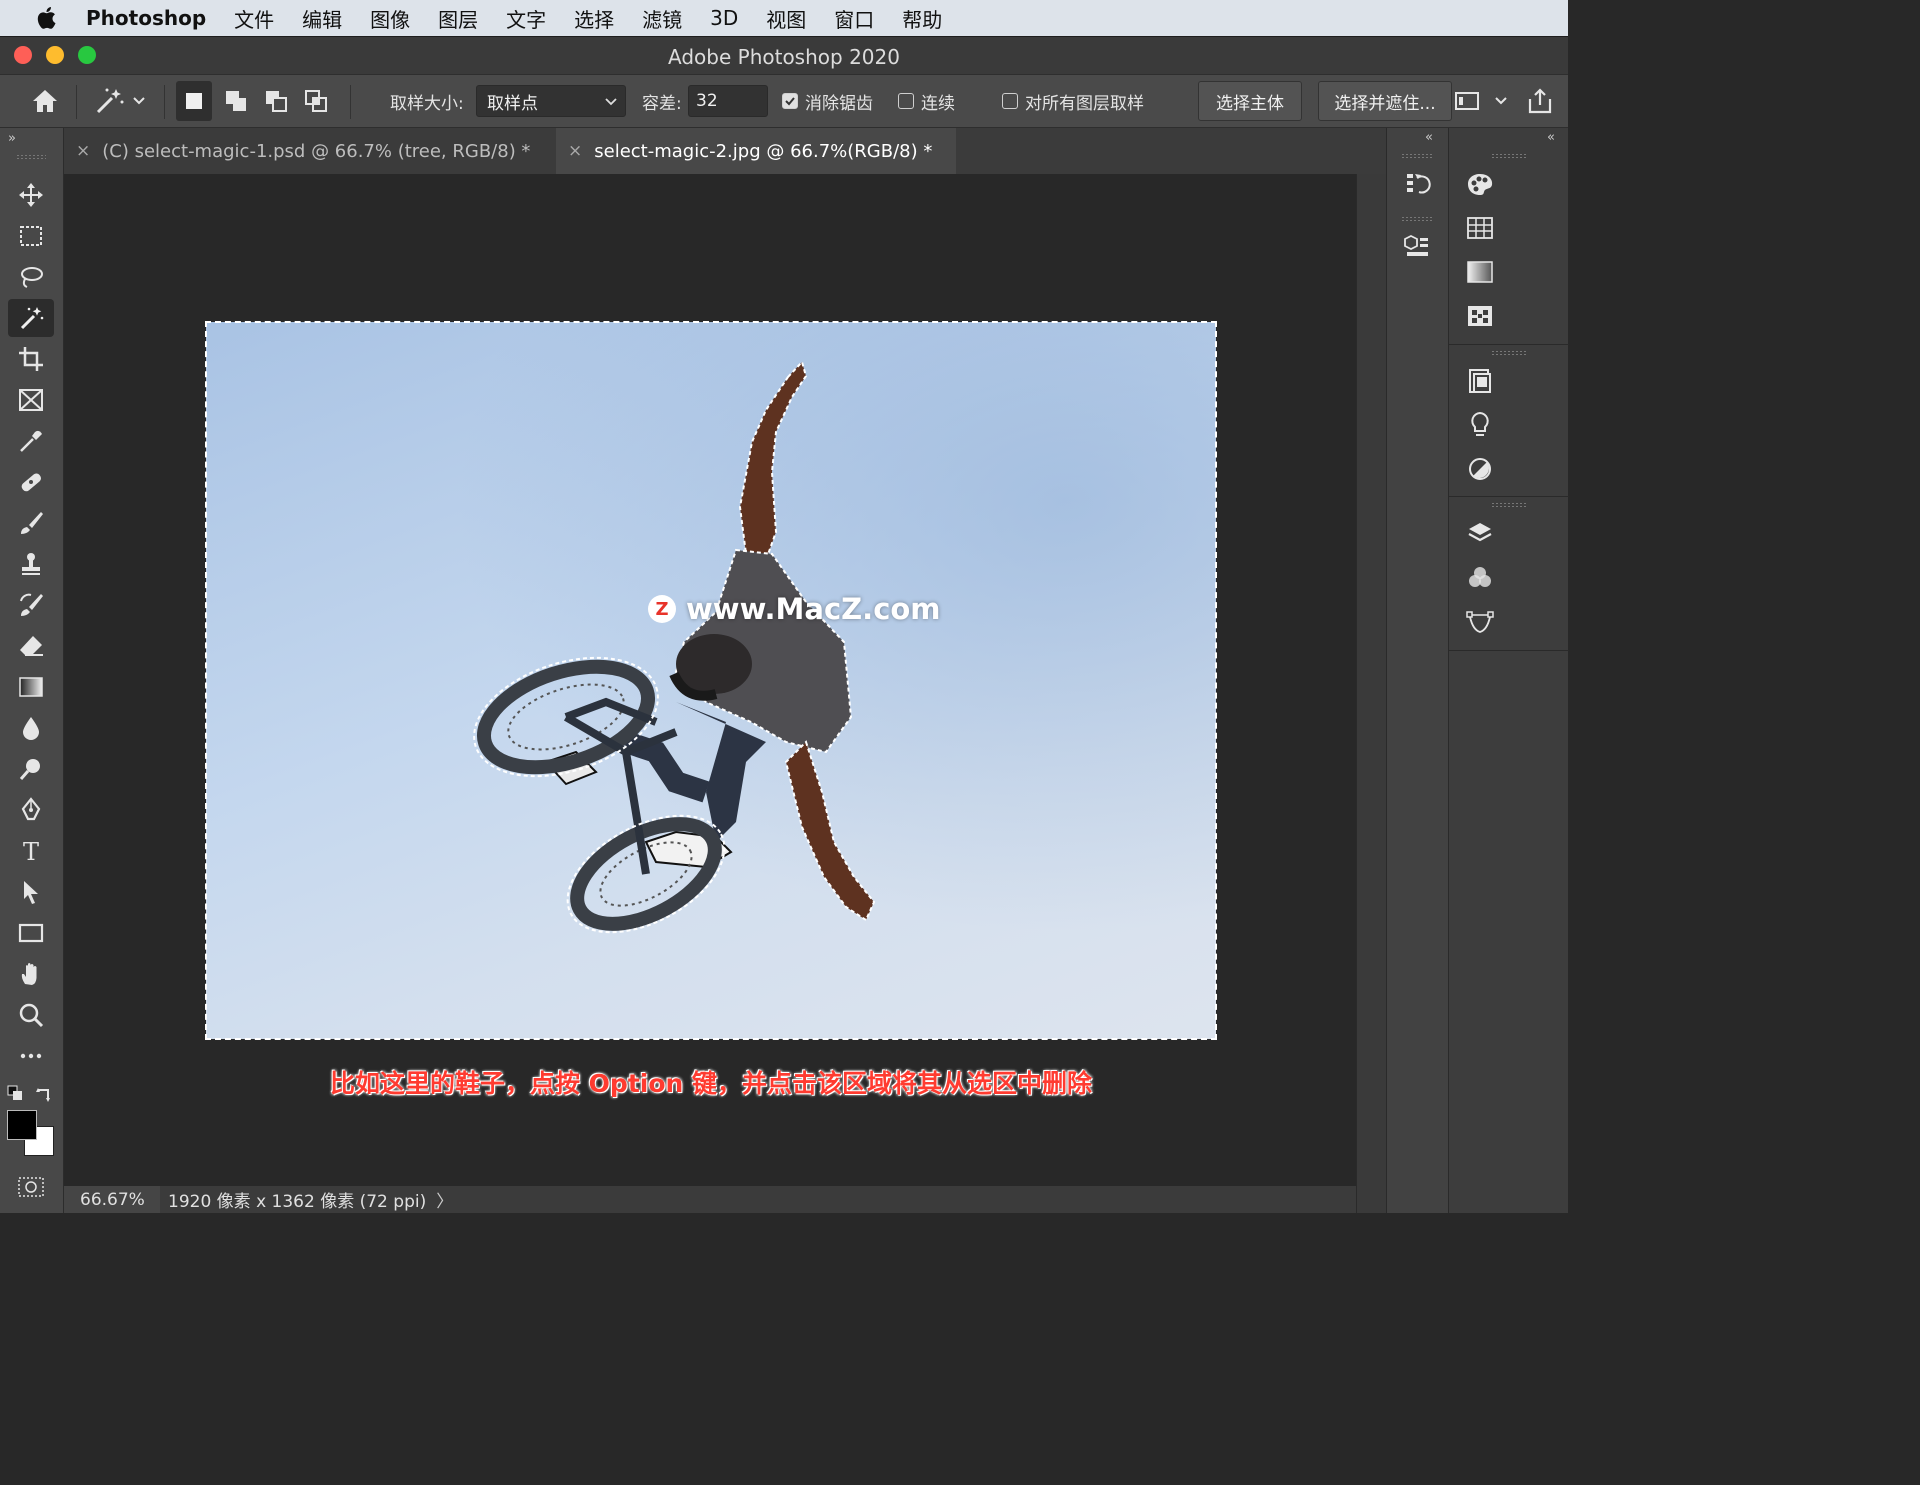  I want to click on rectangle-tool-icon, so click(31, 933).